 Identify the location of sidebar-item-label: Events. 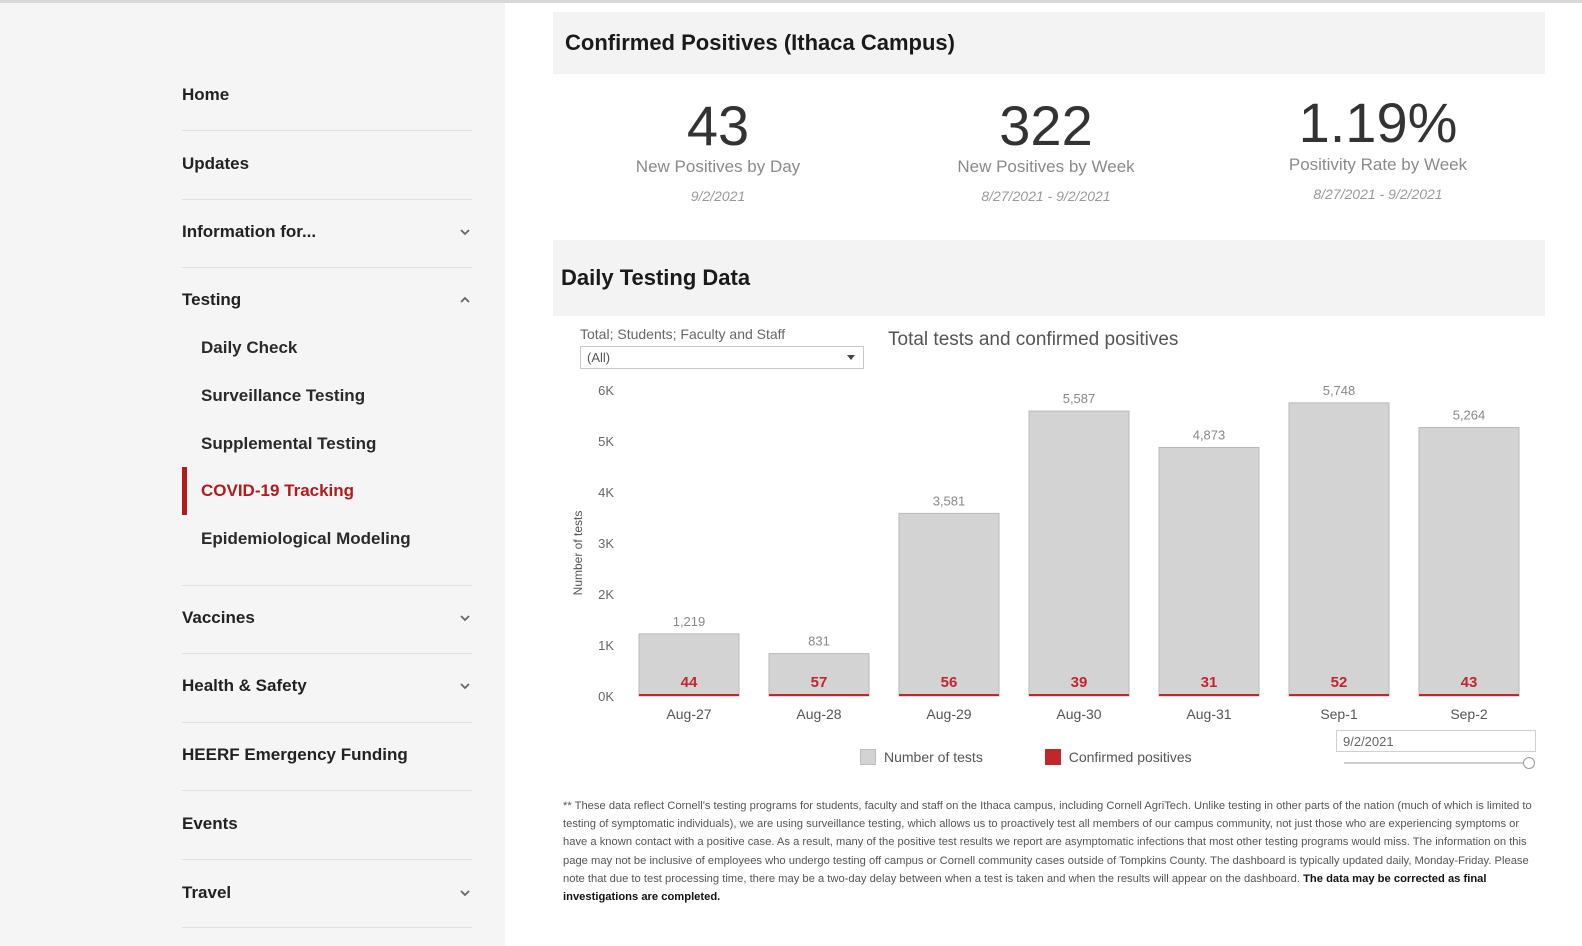
(210, 823).